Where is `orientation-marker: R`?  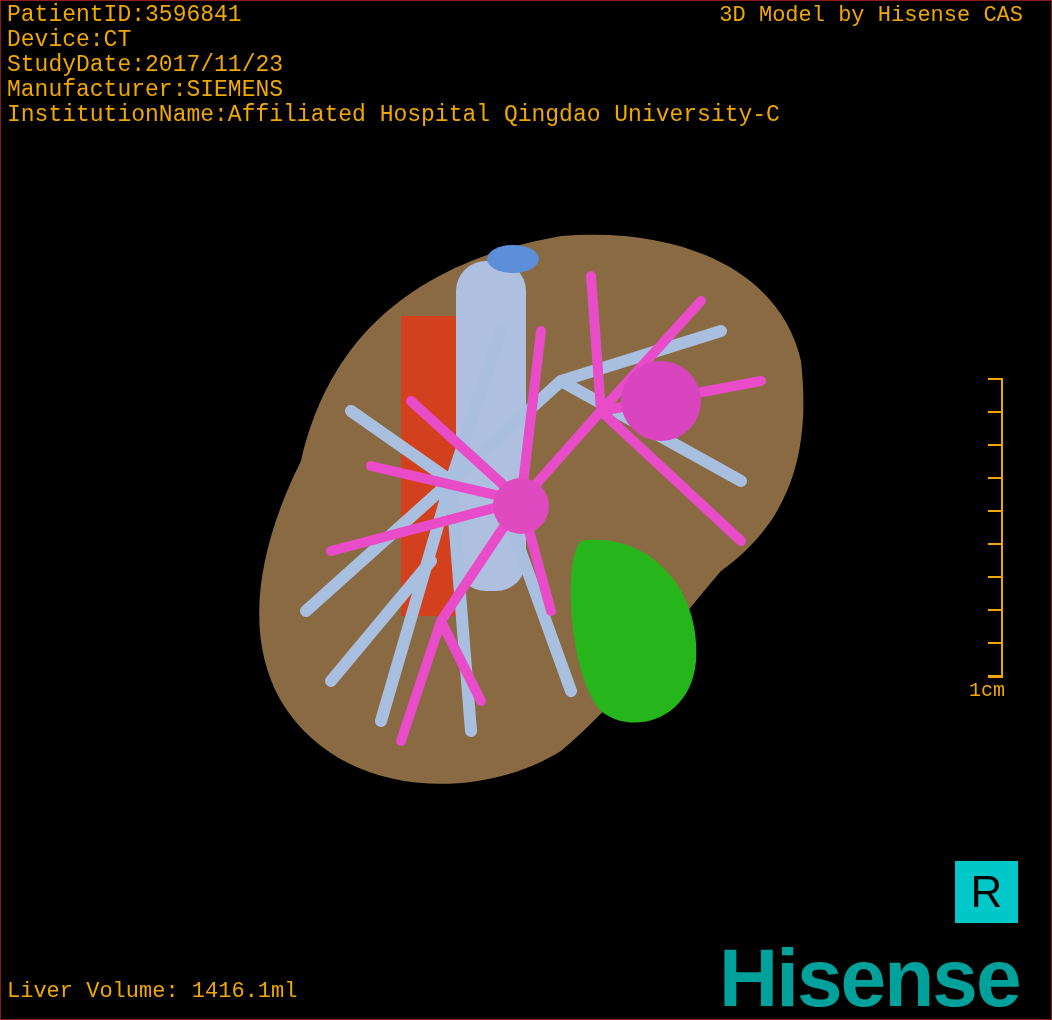 orientation-marker: R is located at coordinates (986, 892).